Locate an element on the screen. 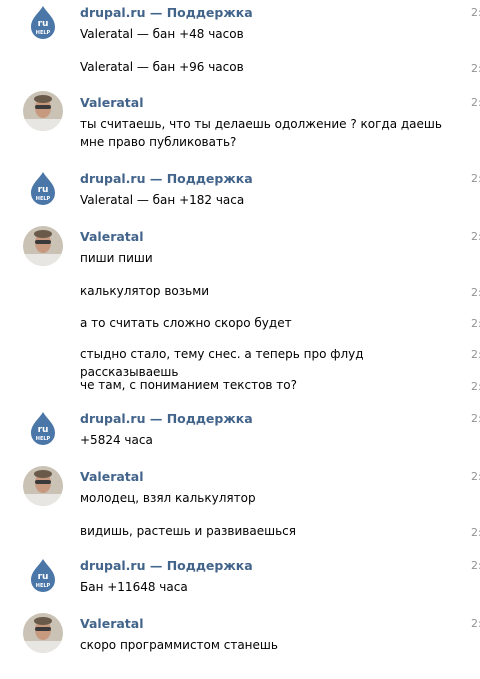 The width and height of the screenshot is (480, 679). message-text: Бан +11648 часа is located at coordinates (134, 587).